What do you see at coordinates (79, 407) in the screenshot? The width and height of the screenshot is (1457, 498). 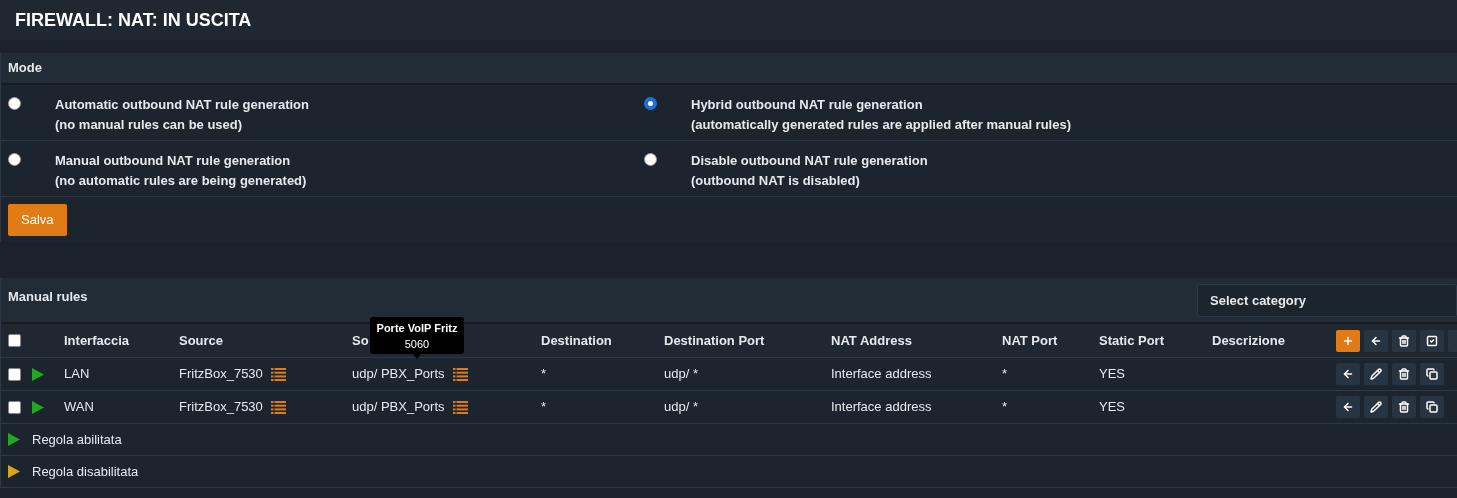 I see `table-cell-text: WAN` at bounding box center [79, 407].